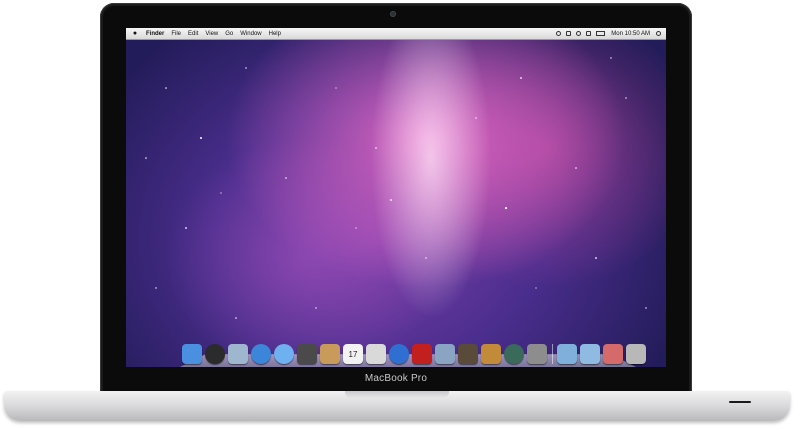  What do you see at coordinates (579, 33) in the screenshot?
I see `wifi-icon` at bounding box center [579, 33].